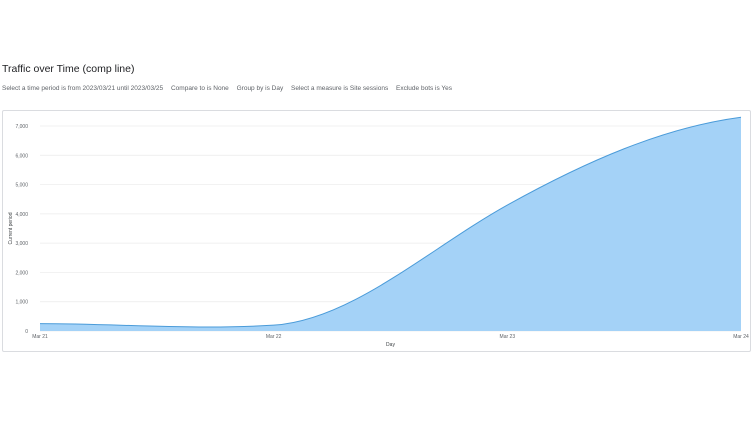  Describe the element at coordinates (21, 273) in the screenshot. I see `y-tick-label: 2,000` at that location.